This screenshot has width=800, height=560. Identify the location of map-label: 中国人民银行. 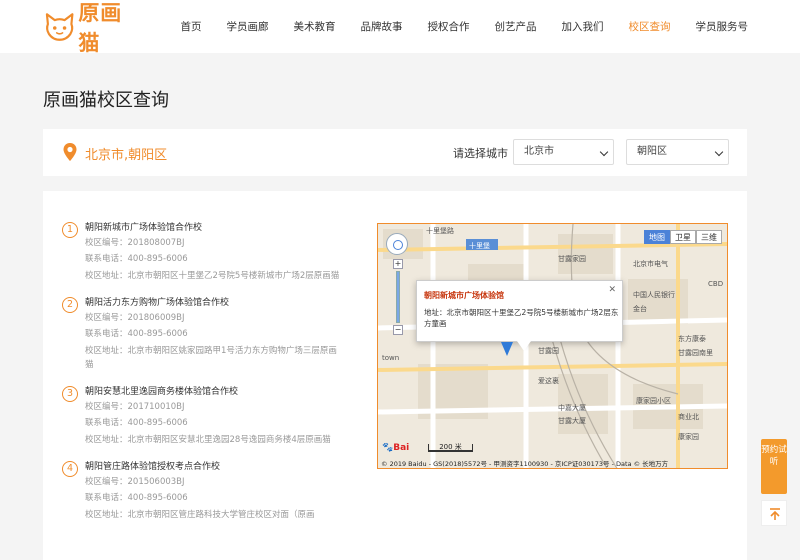
(654, 295).